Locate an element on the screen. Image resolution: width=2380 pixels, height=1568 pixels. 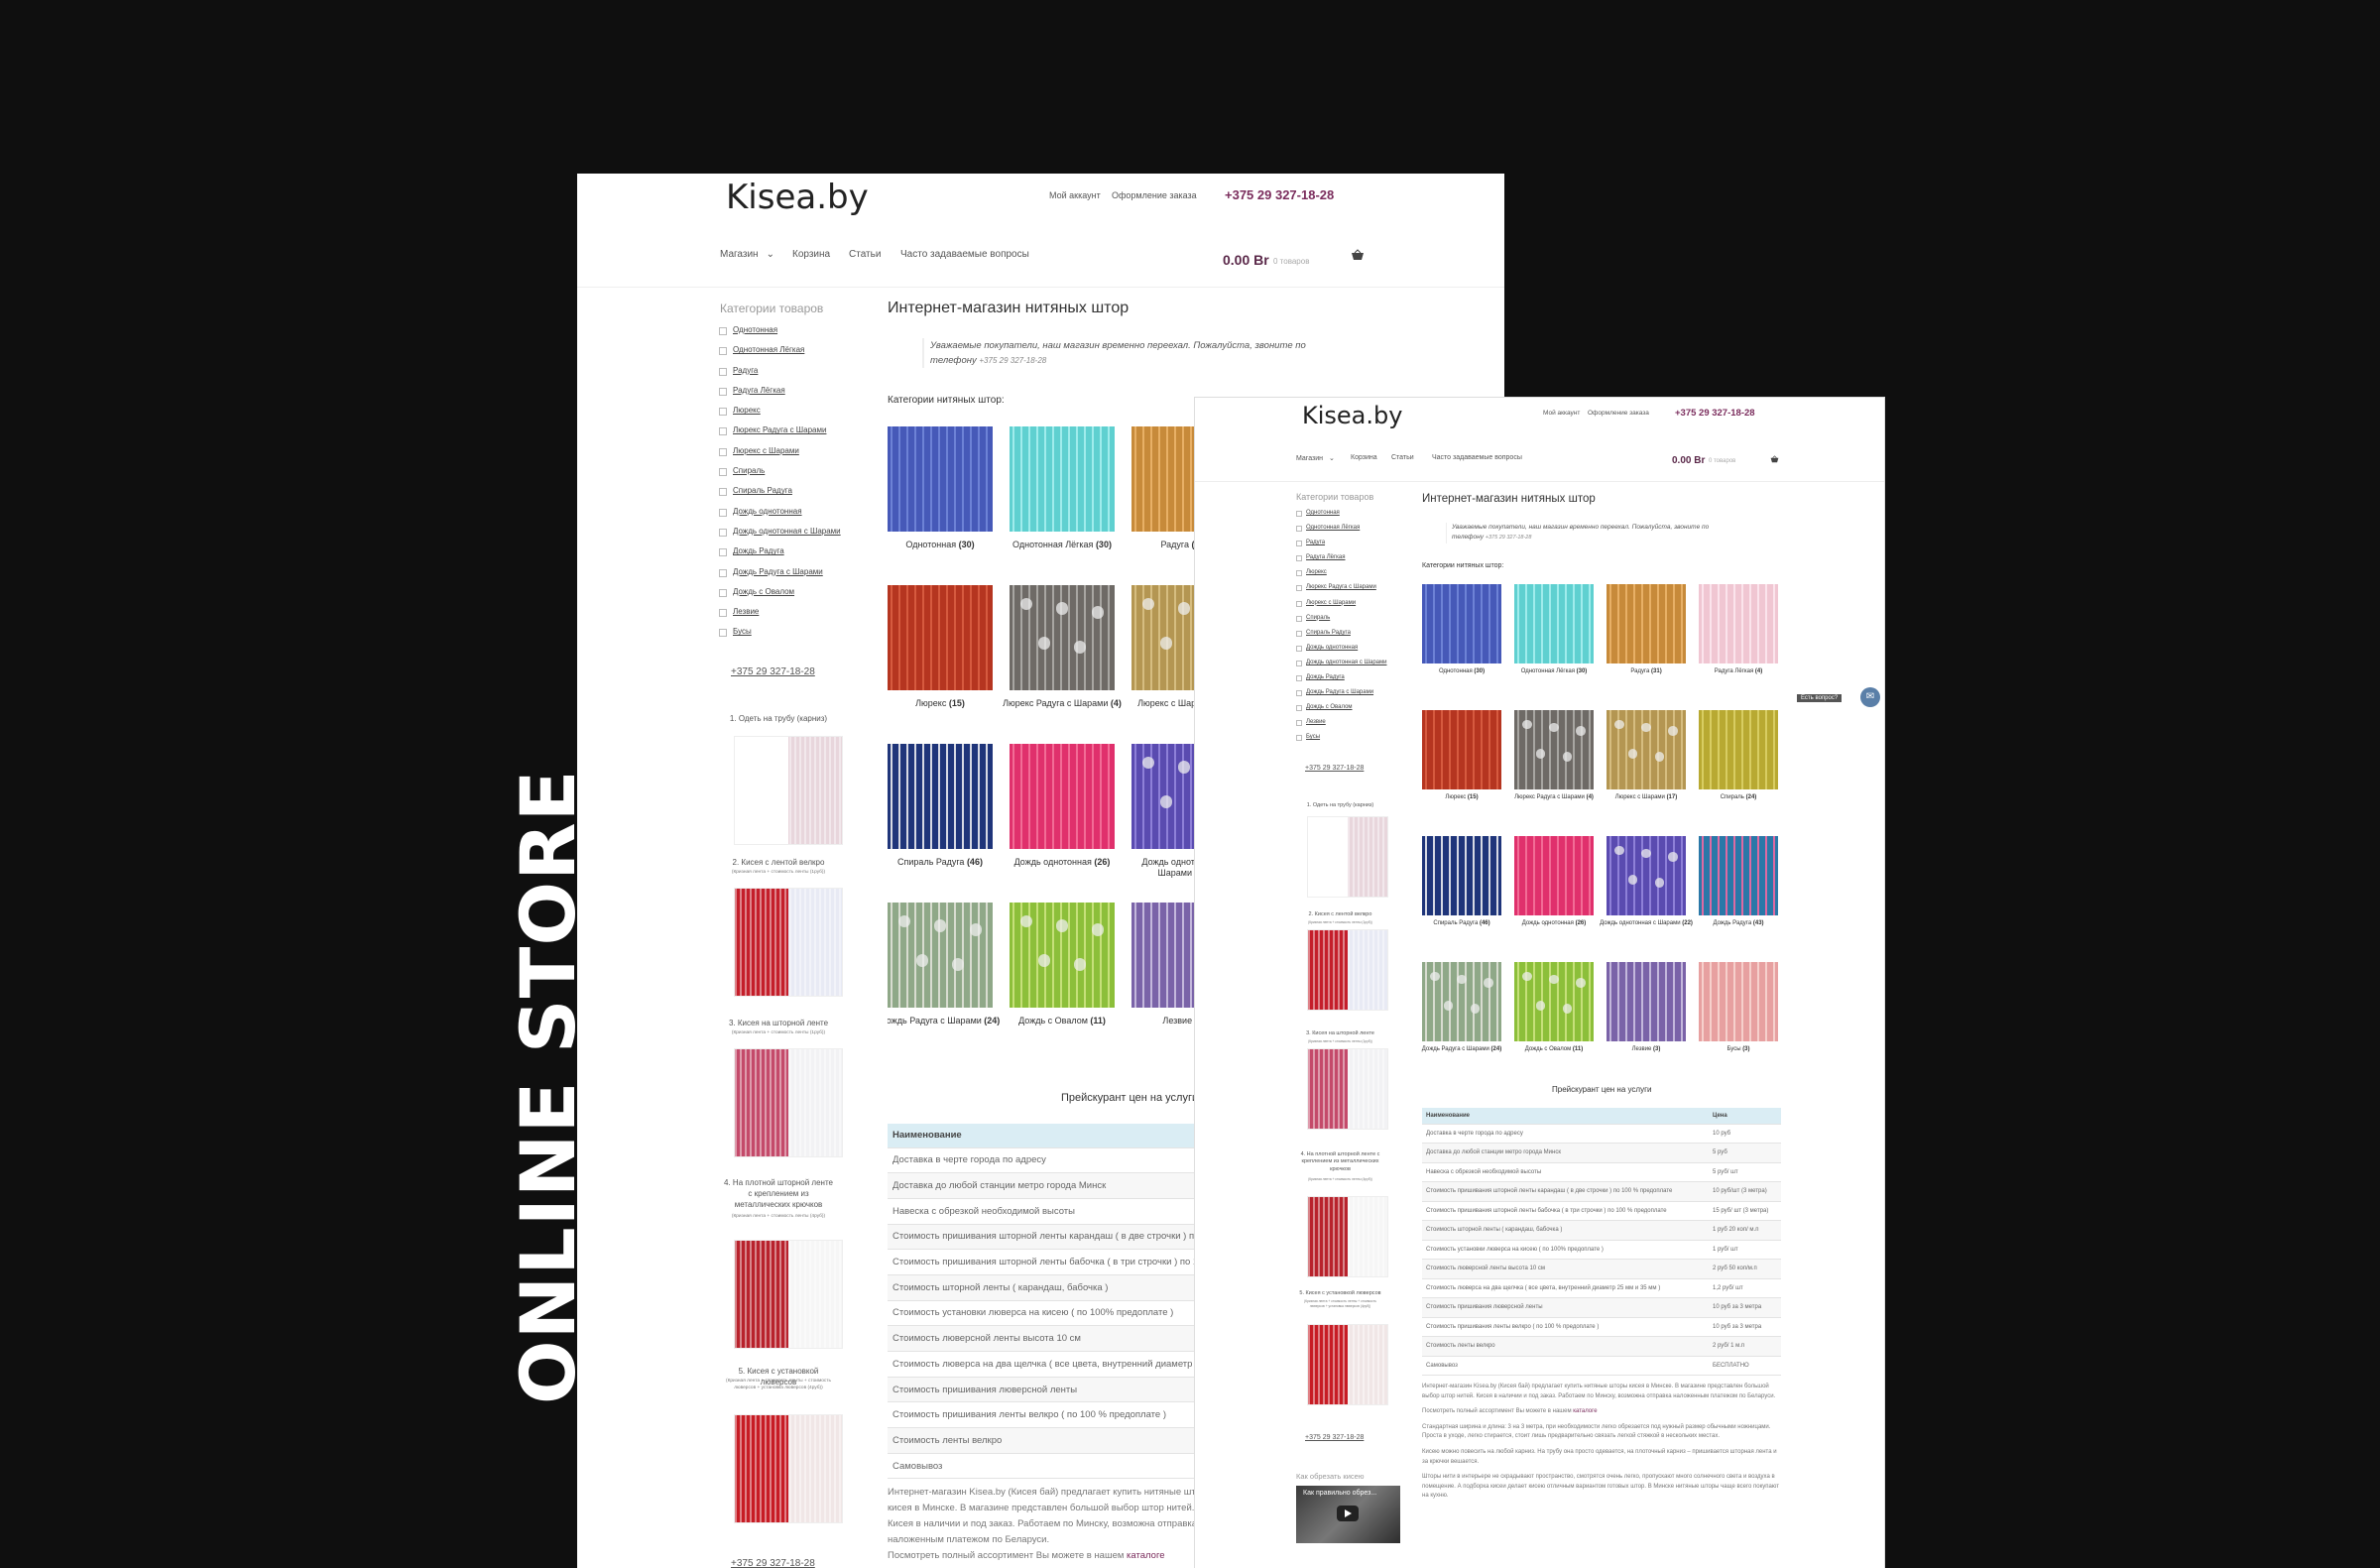
nav-shop: Магазин ⌄ is located at coordinates (747, 254).